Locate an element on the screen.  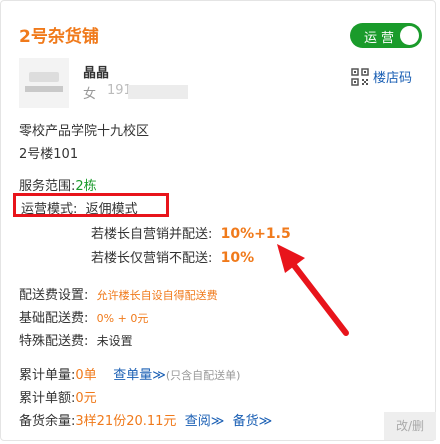
stock-remaining-label: 备货余量: is located at coordinates (47, 421).